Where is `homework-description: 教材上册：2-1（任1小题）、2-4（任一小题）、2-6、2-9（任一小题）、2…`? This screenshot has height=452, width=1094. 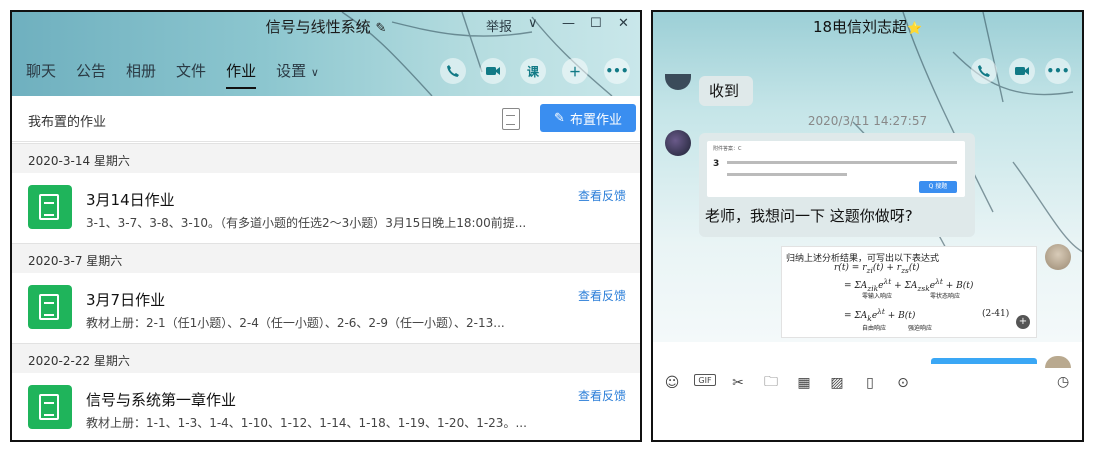 homework-description: 教材上册：2-1（任1小题）、2-4（任一小题）、2-6、2-9（任一小题）、2… is located at coordinates (295, 323).